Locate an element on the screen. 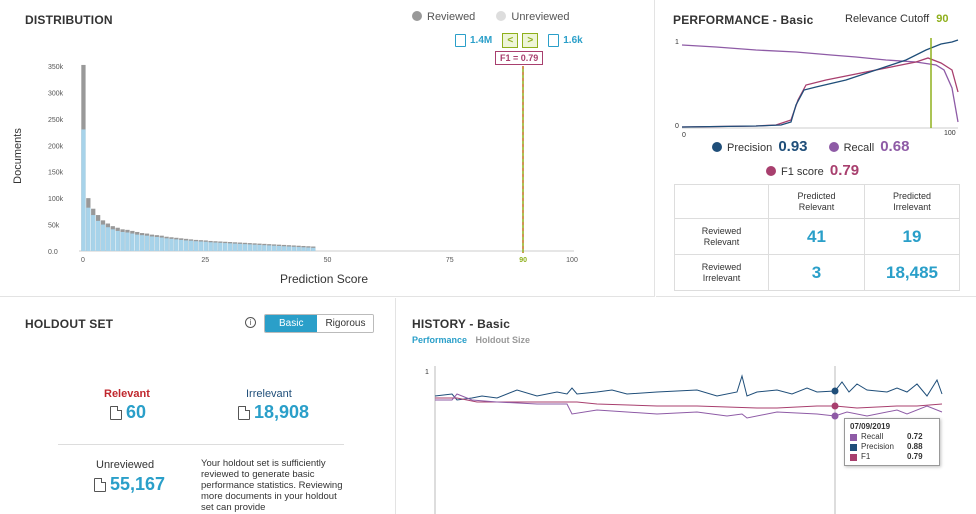 The width and height of the screenshot is (976, 514). tooltip-f1-row: F1 0.79 is located at coordinates (892, 457).